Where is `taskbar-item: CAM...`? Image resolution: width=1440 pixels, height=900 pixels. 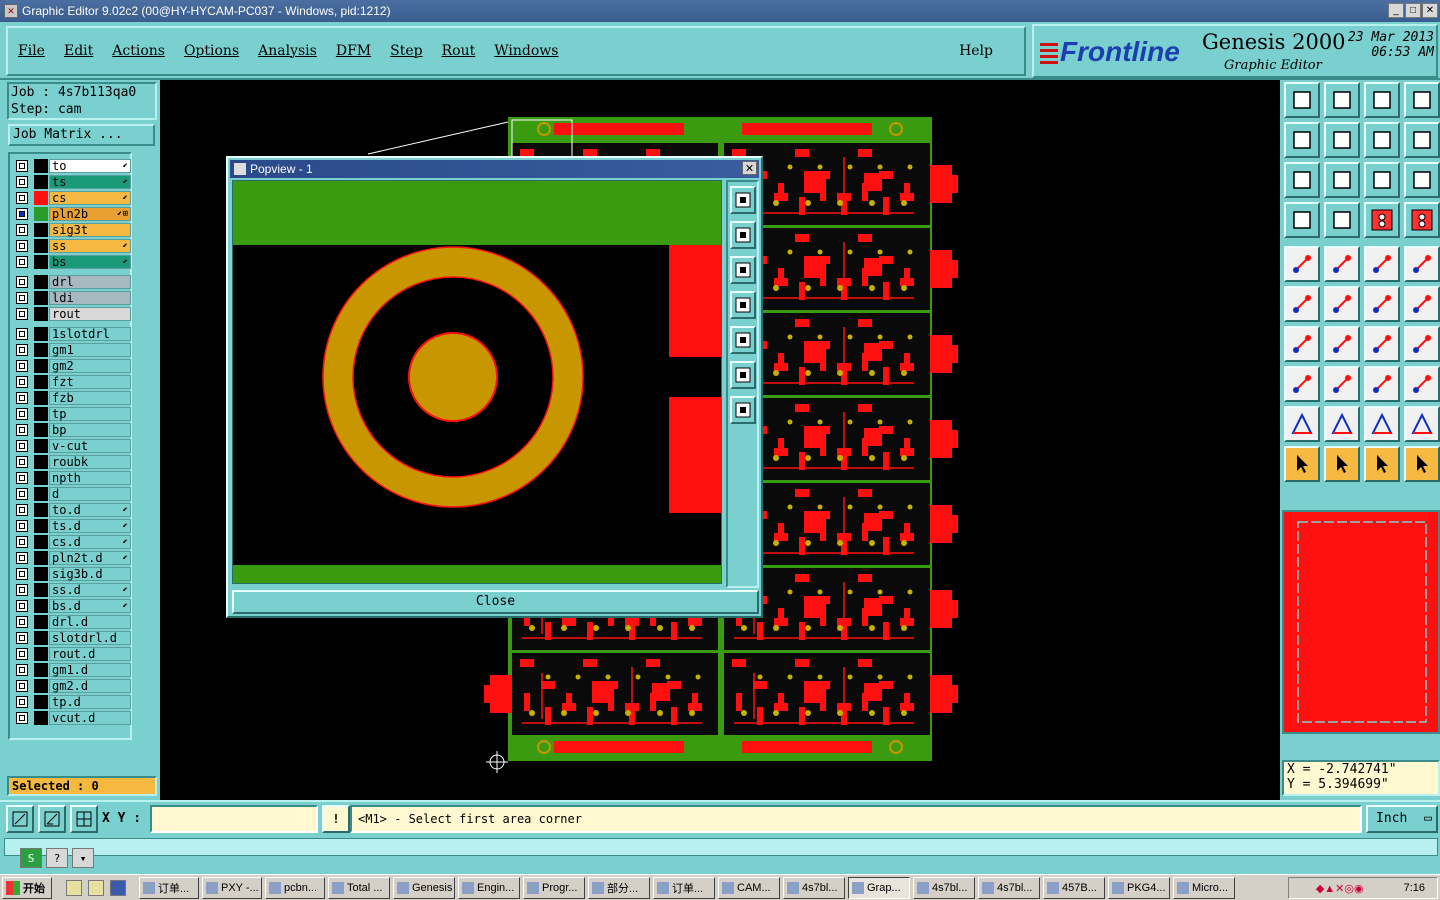
taskbar-item: CAM... is located at coordinates (749, 887).